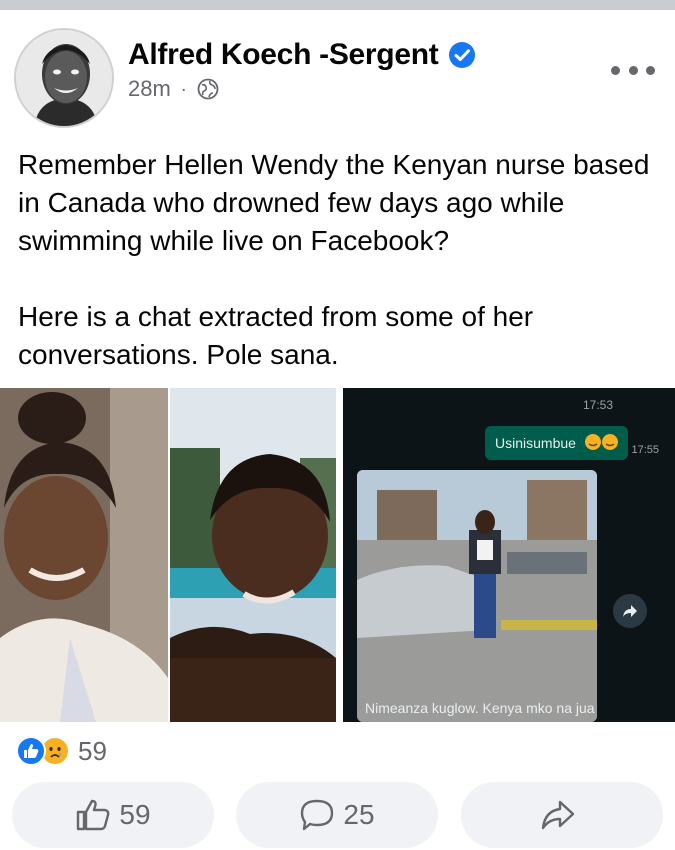 The image size is (675, 850). I want to click on share-button, so click(562, 815).